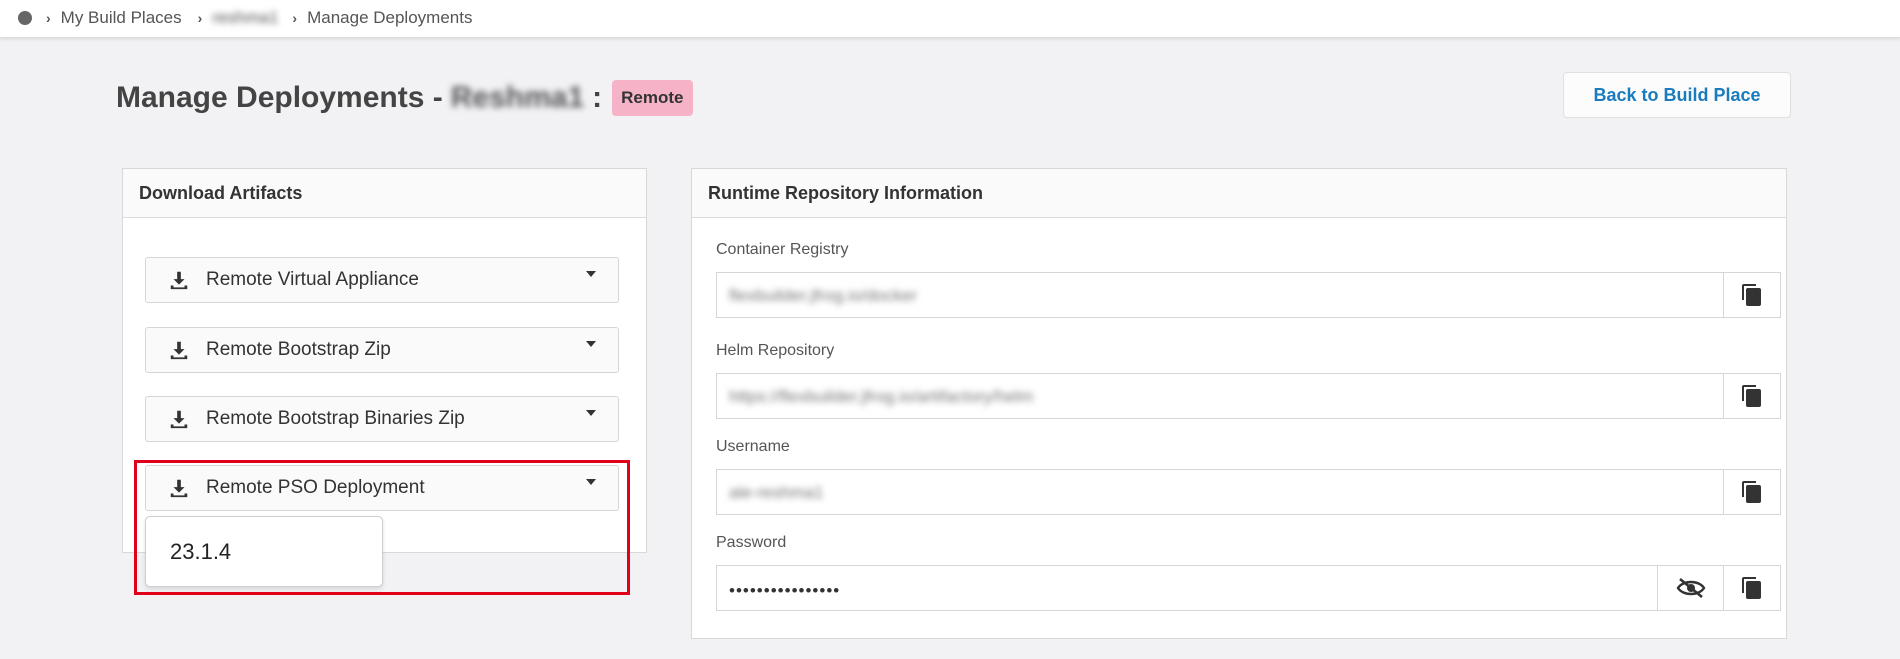 Image resolution: width=1900 pixels, height=659 pixels. Describe the element at coordinates (785, 590) in the screenshot. I see `password-value: ••••••••••••••••` at that location.